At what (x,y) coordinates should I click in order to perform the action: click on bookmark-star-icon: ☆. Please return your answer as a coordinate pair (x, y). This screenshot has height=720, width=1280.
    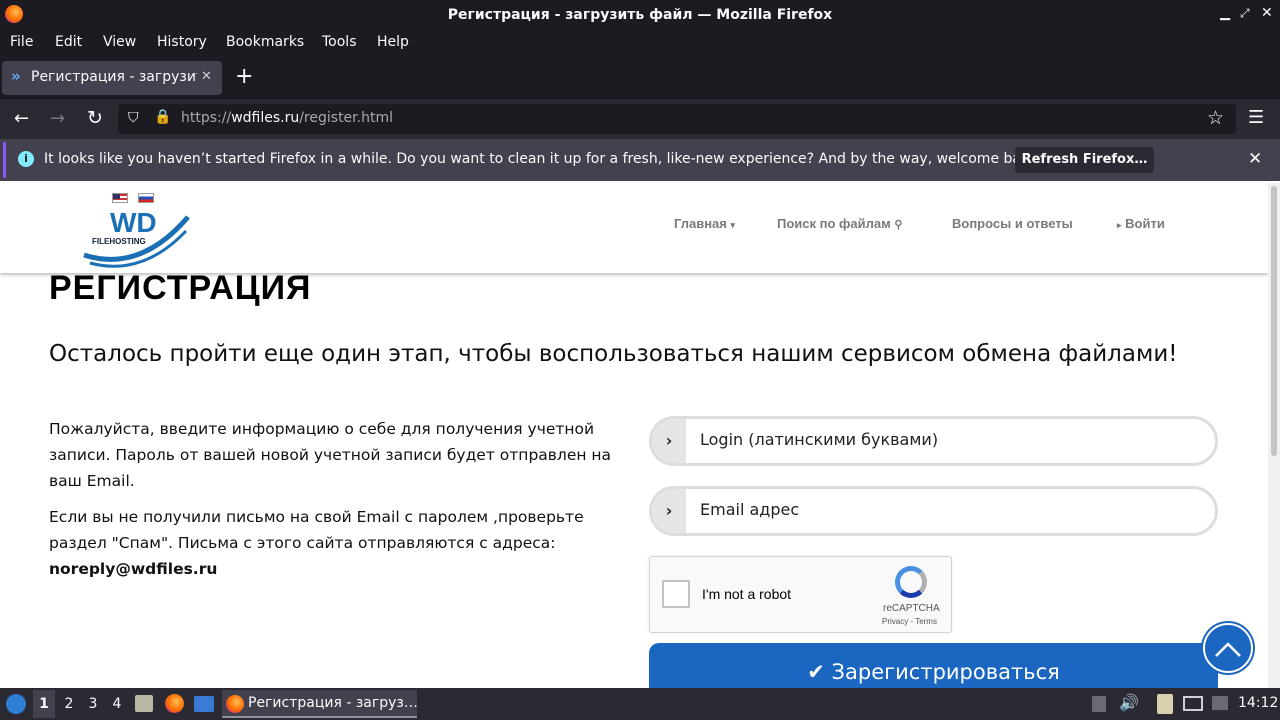
    Looking at the image, I should click on (1215, 118).